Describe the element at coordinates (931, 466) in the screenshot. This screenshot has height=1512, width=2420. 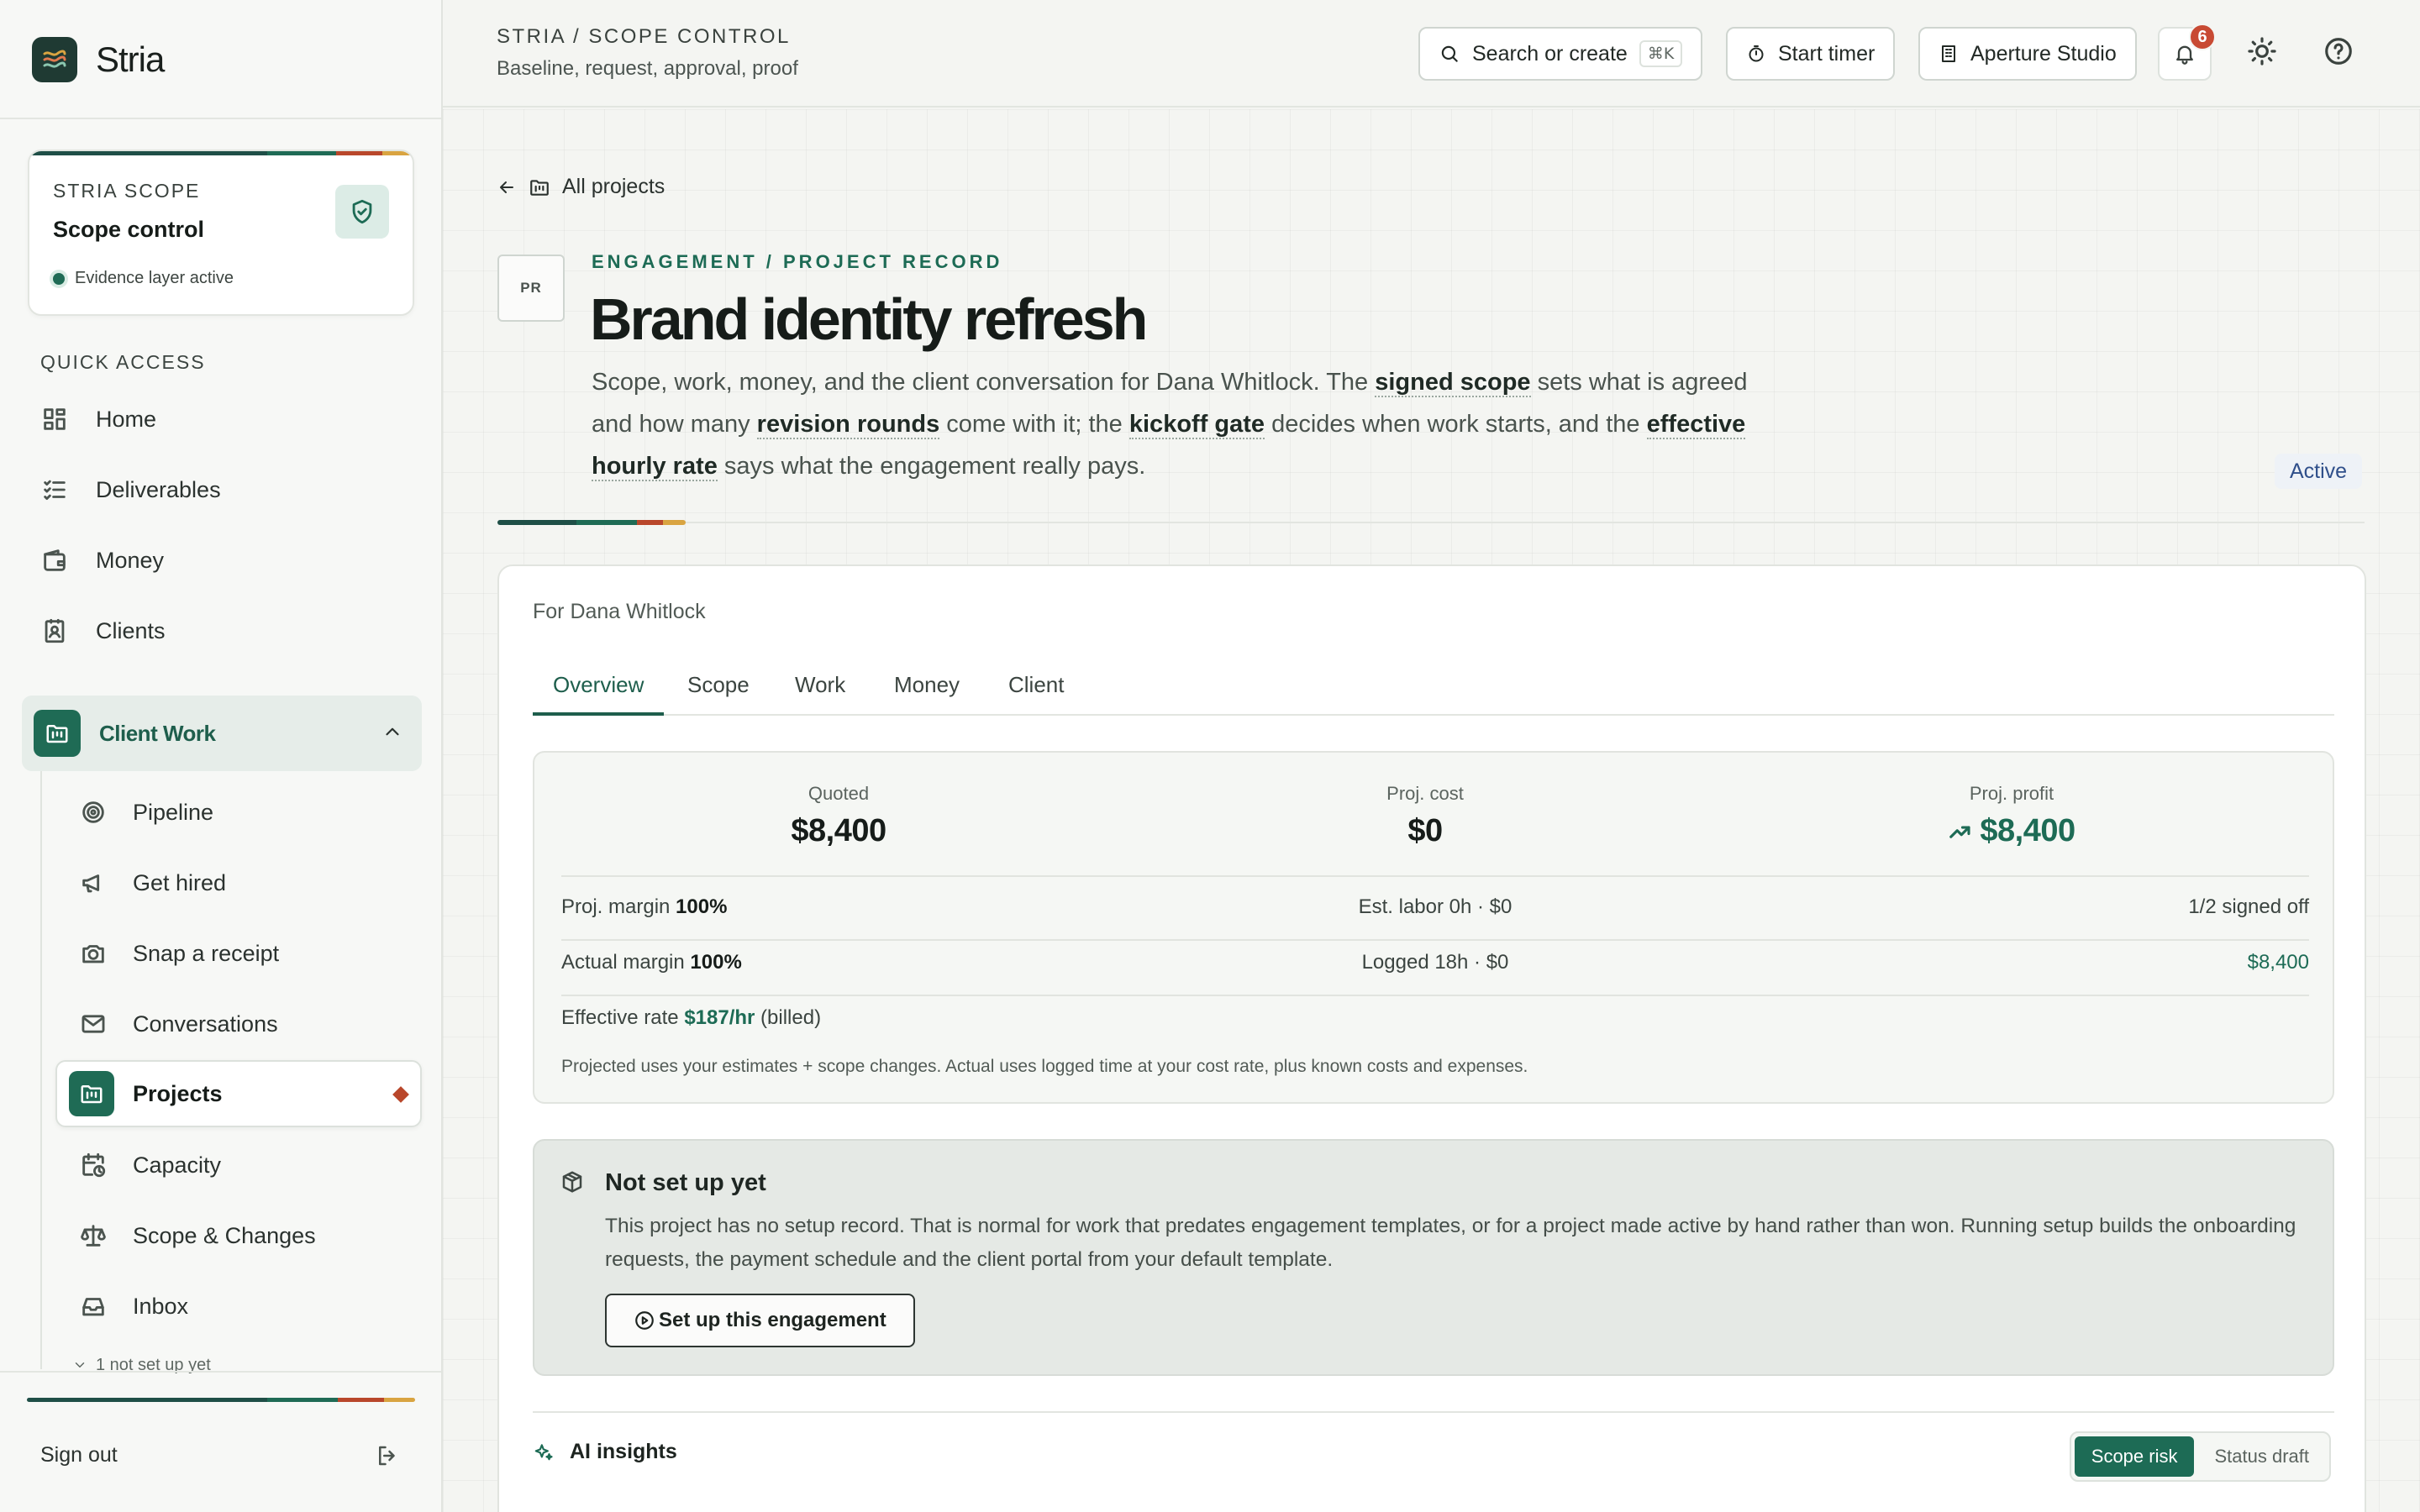
I see `description-text: says what the engagement really pays.` at that location.